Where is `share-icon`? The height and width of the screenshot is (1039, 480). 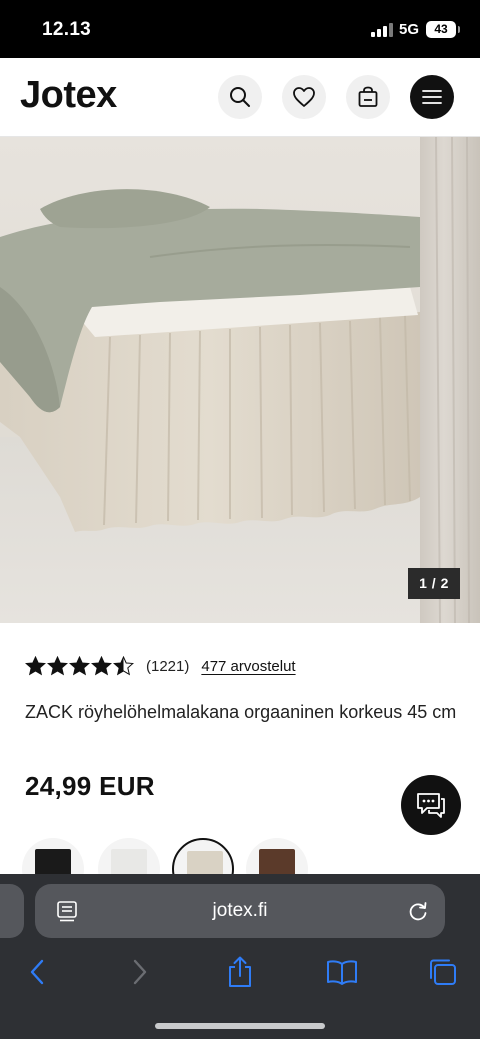
share-icon is located at coordinates (240, 971).